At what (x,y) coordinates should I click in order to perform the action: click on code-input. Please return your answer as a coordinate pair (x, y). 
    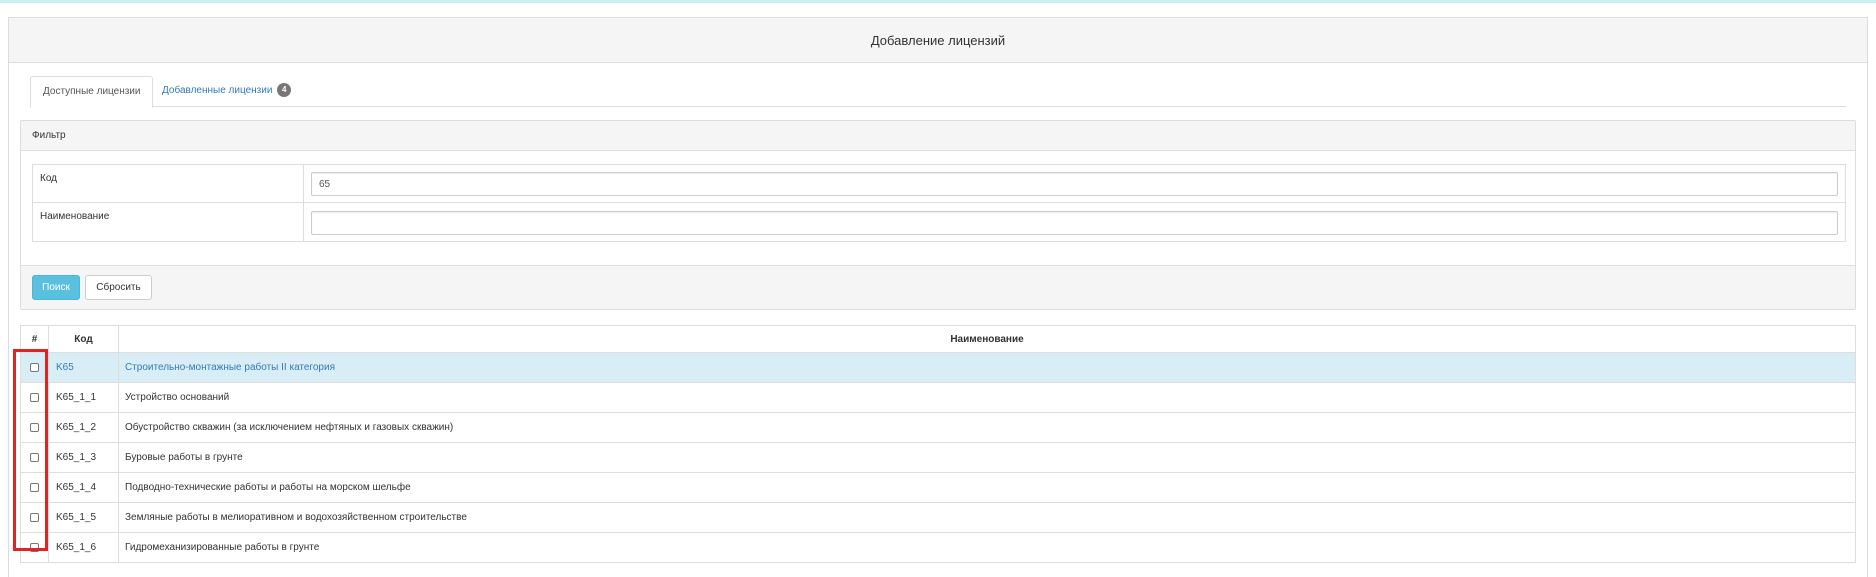
    Looking at the image, I should click on (1074, 184).